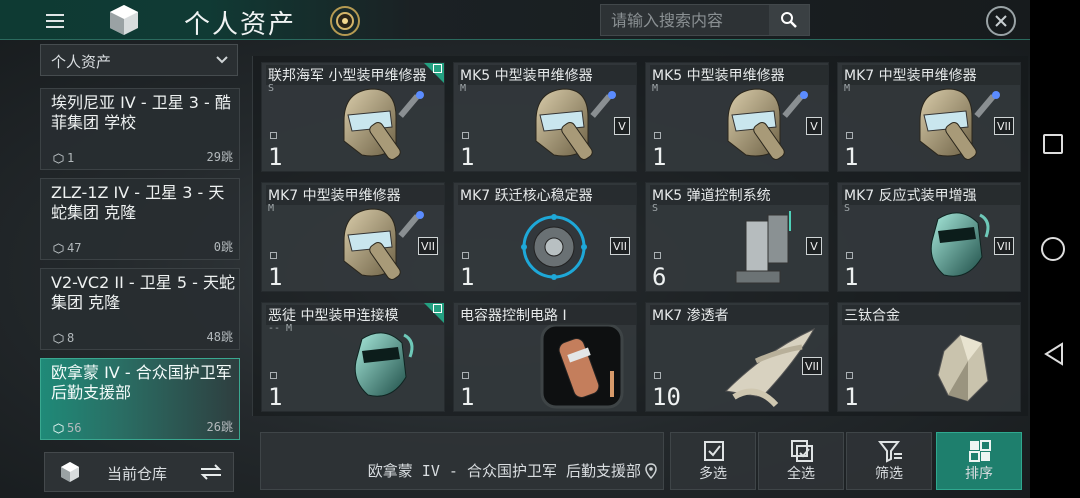 The height and width of the screenshot is (498, 1080). What do you see at coordinates (515, 20) in the screenshot?
I see `top-bar: 个人资产` at bounding box center [515, 20].